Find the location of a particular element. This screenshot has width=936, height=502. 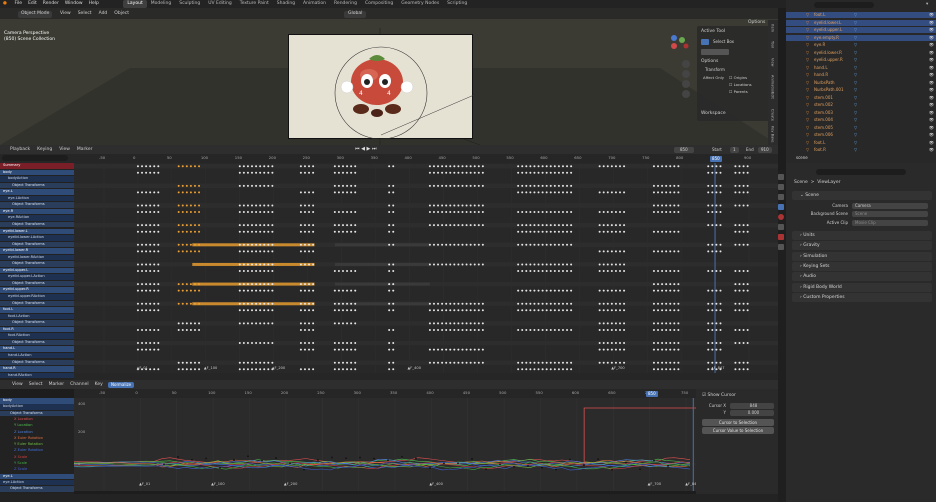

workspace-tab-layout: Layout is located at coordinates (135, 4).